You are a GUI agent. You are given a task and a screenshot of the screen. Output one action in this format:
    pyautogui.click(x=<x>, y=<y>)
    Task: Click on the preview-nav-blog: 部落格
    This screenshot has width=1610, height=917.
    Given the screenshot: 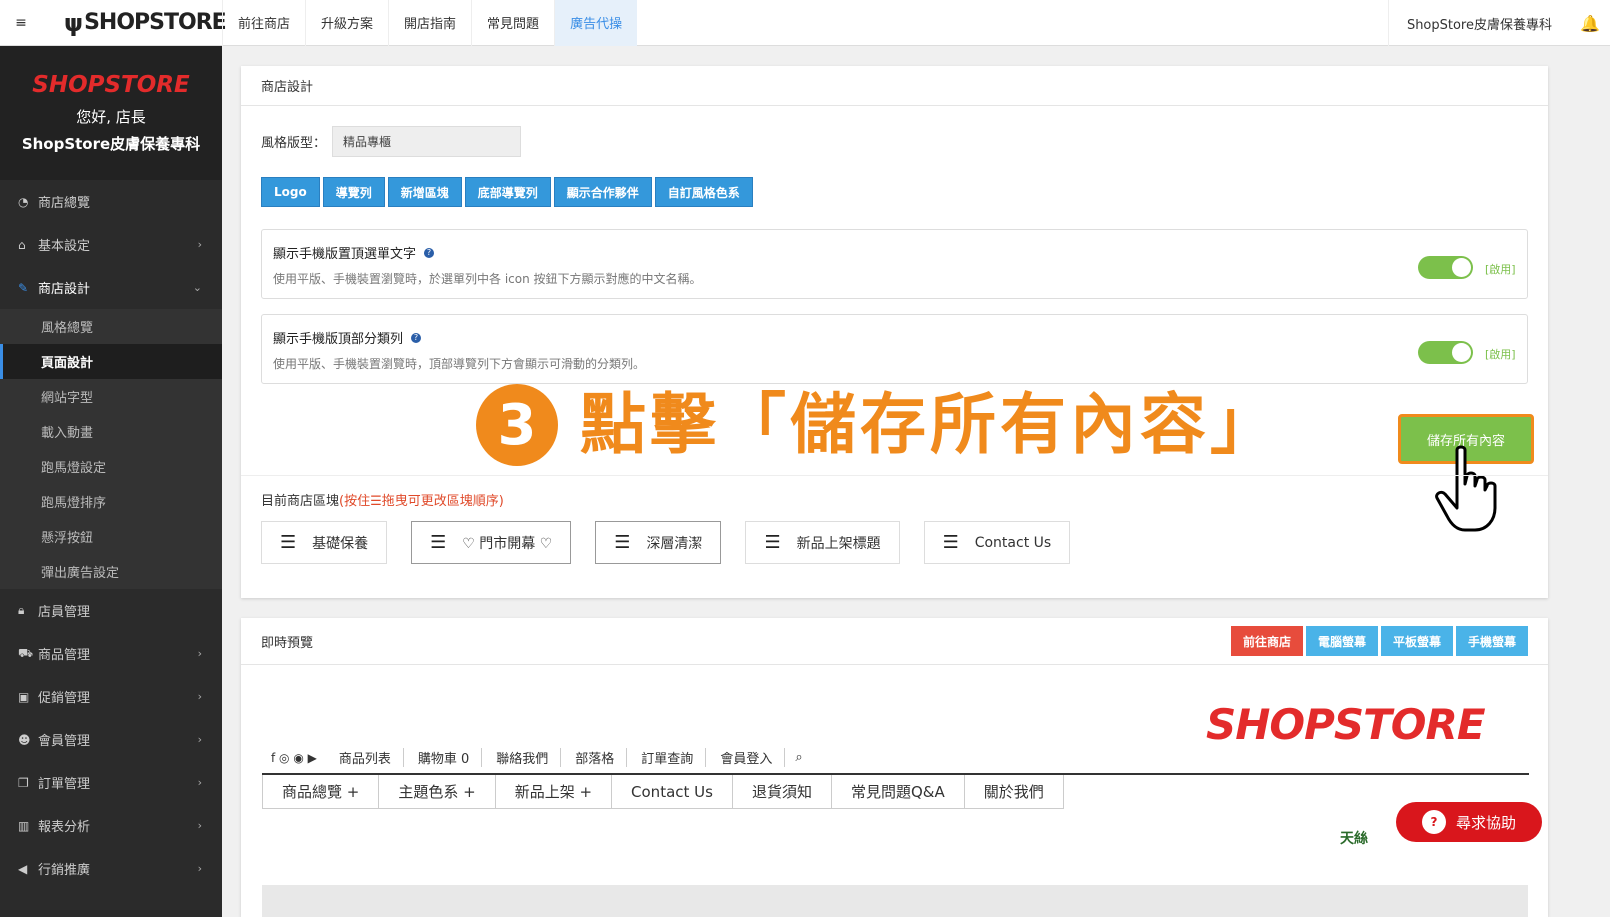 What is the action you would take?
    pyautogui.click(x=601, y=757)
    